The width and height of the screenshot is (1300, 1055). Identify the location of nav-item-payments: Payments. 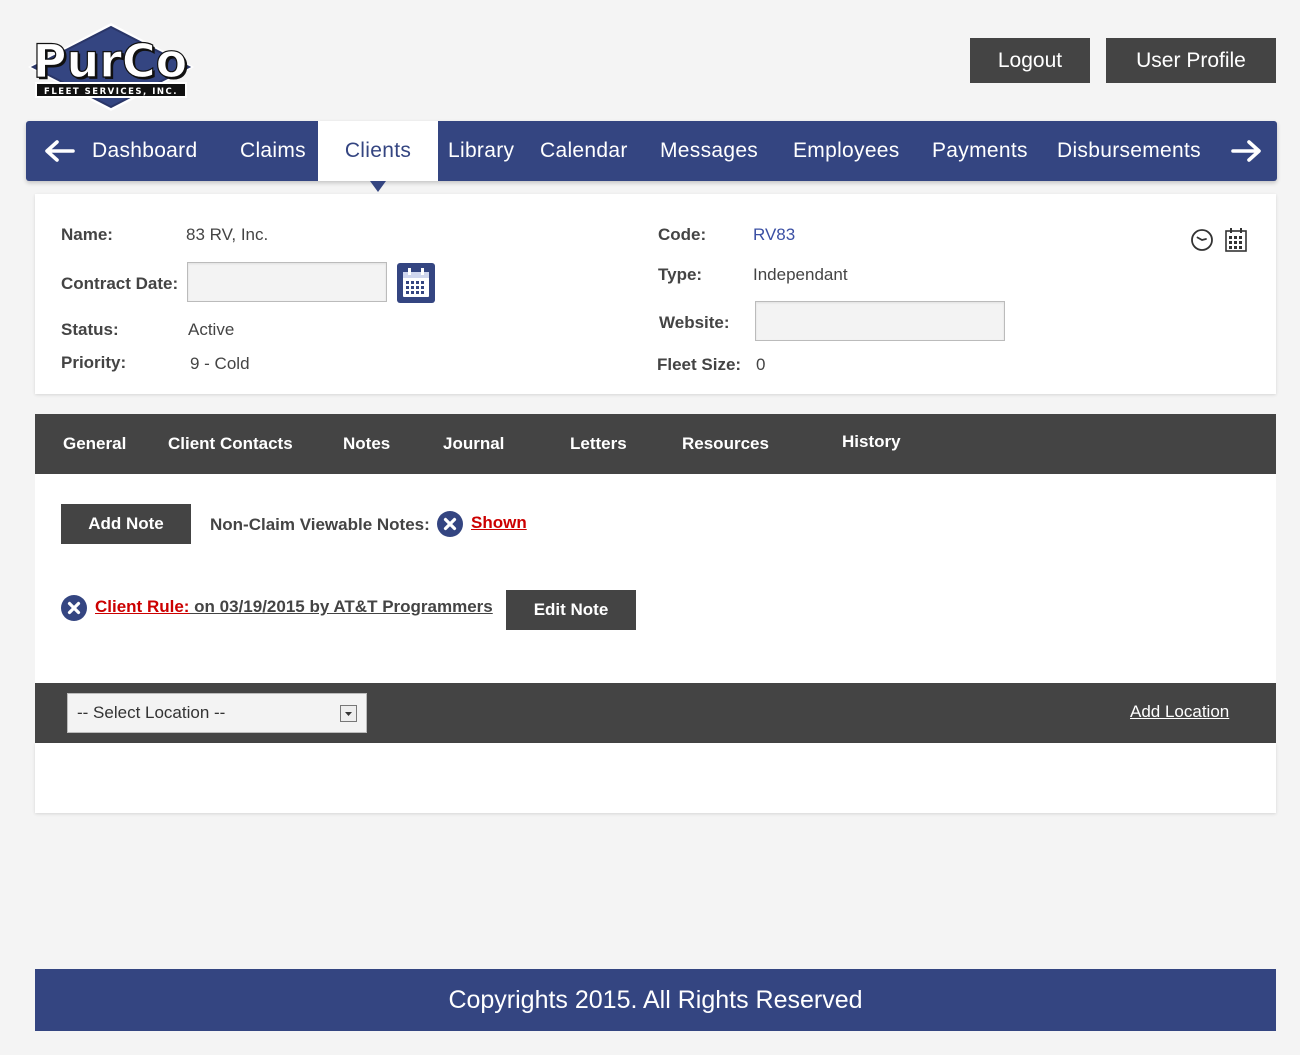
(980, 151).